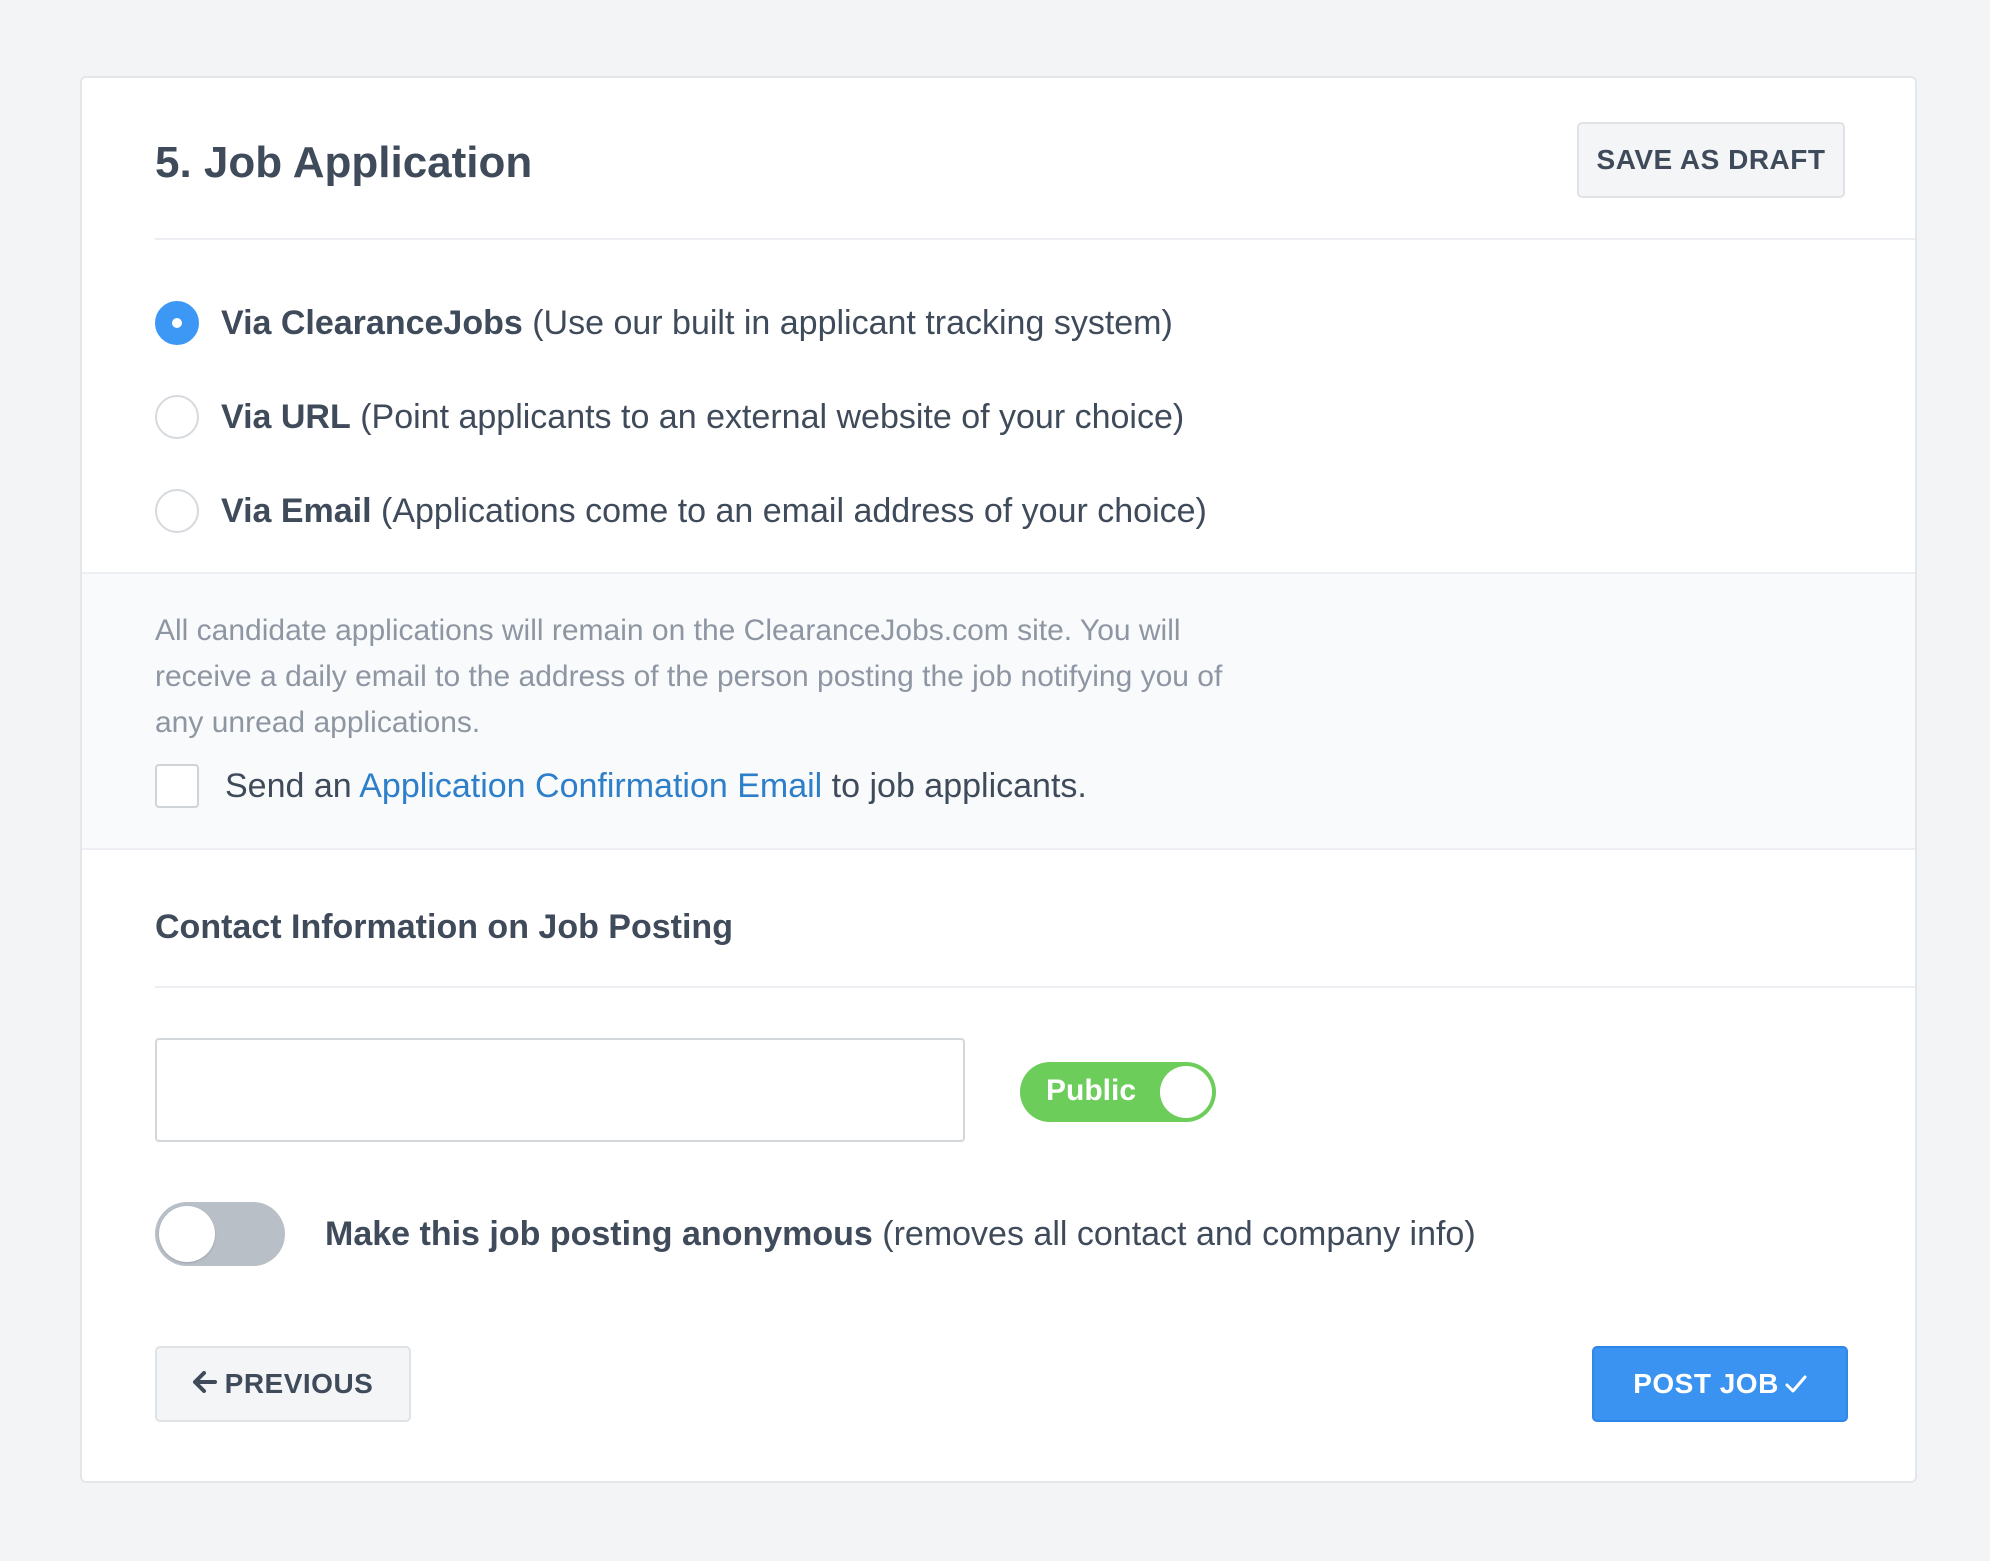 This screenshot has width=1990, height=1561. What do you see at coordinates (177, 511) in the screenshot?
I see `radio-button-email` at bounding box center [177, 511].